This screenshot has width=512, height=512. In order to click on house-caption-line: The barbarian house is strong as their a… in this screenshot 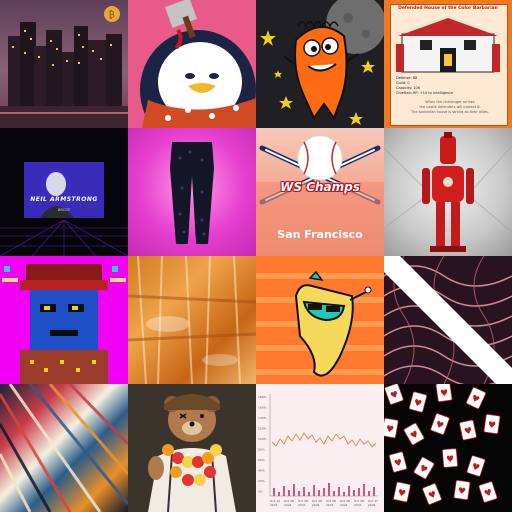, I will do `click(449, 112)`.